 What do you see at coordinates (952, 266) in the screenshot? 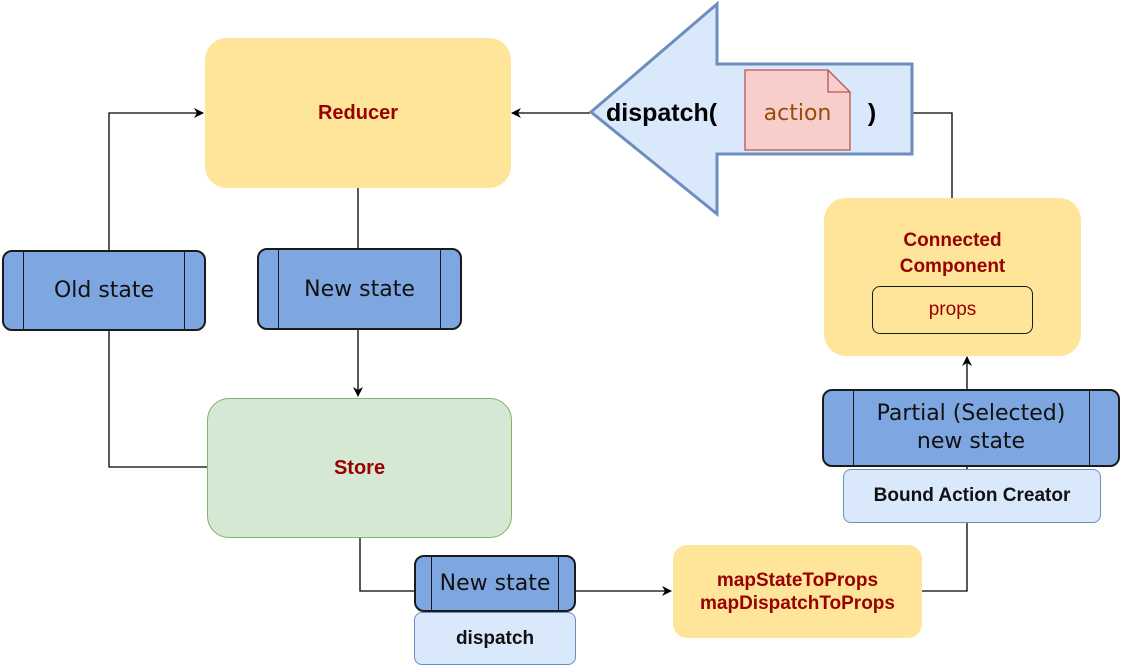
I see `connected-component-line2: Component` at bounding box center [952, 266].